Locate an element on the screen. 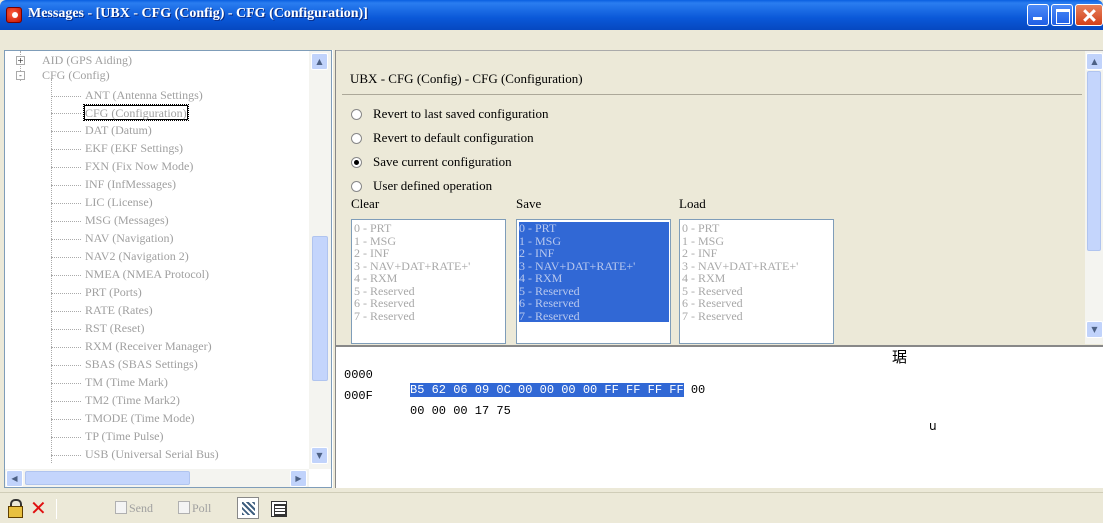 Image resolution: width=1103 pixels, height=523 pixels. packet-icon is located at coordinates (279, 509).